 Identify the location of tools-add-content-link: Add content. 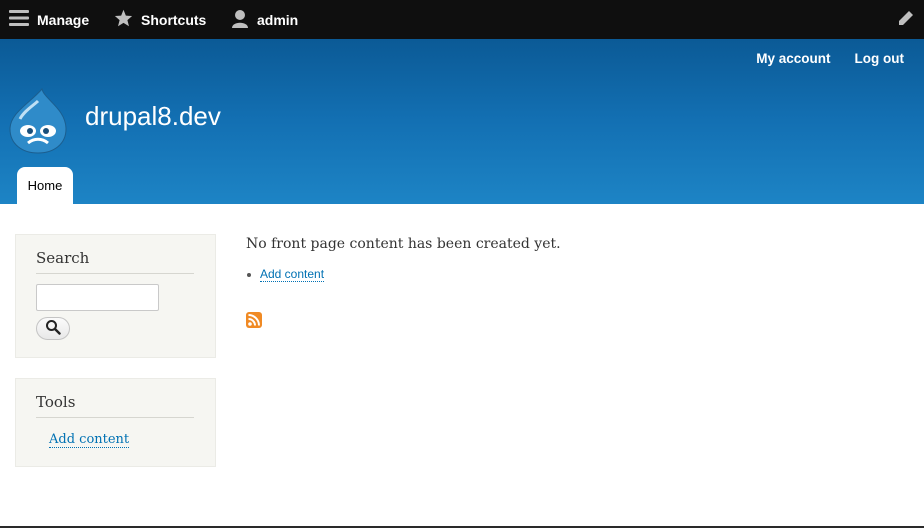
(89, 440).